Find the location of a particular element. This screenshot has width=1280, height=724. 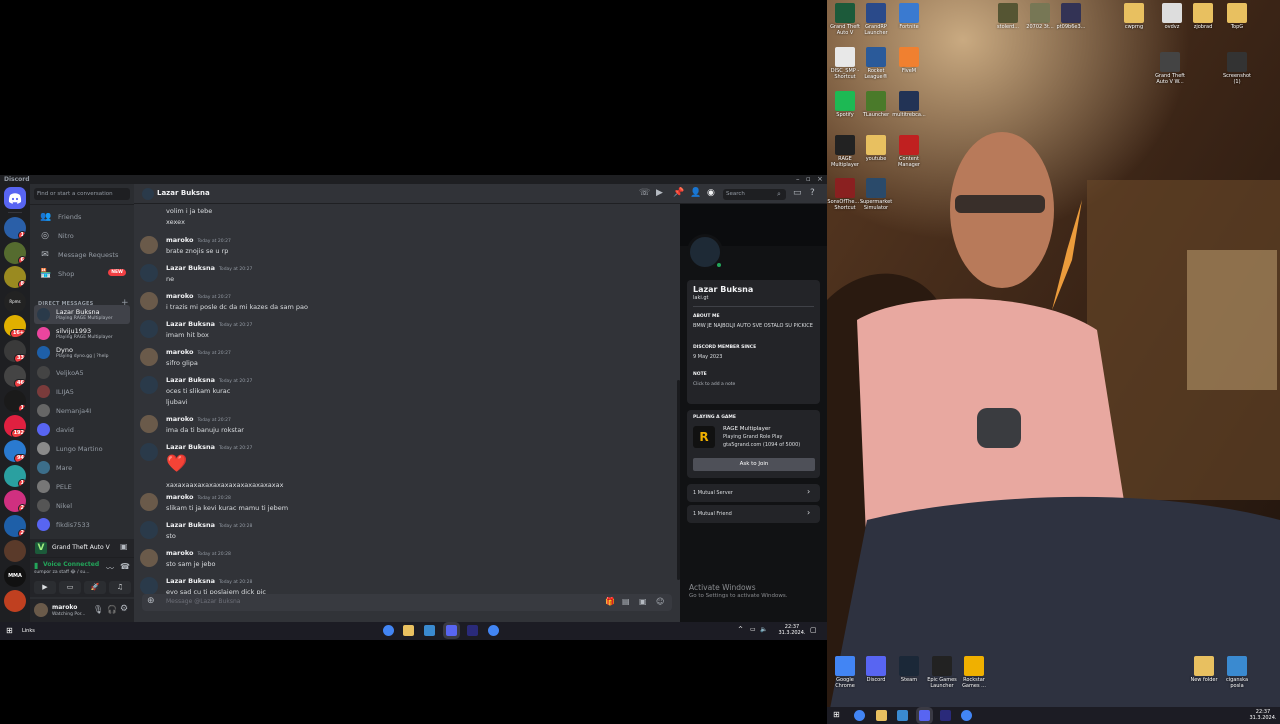

nav-message-requests: ✉ Message Requests is located at coordinates (82, 254).